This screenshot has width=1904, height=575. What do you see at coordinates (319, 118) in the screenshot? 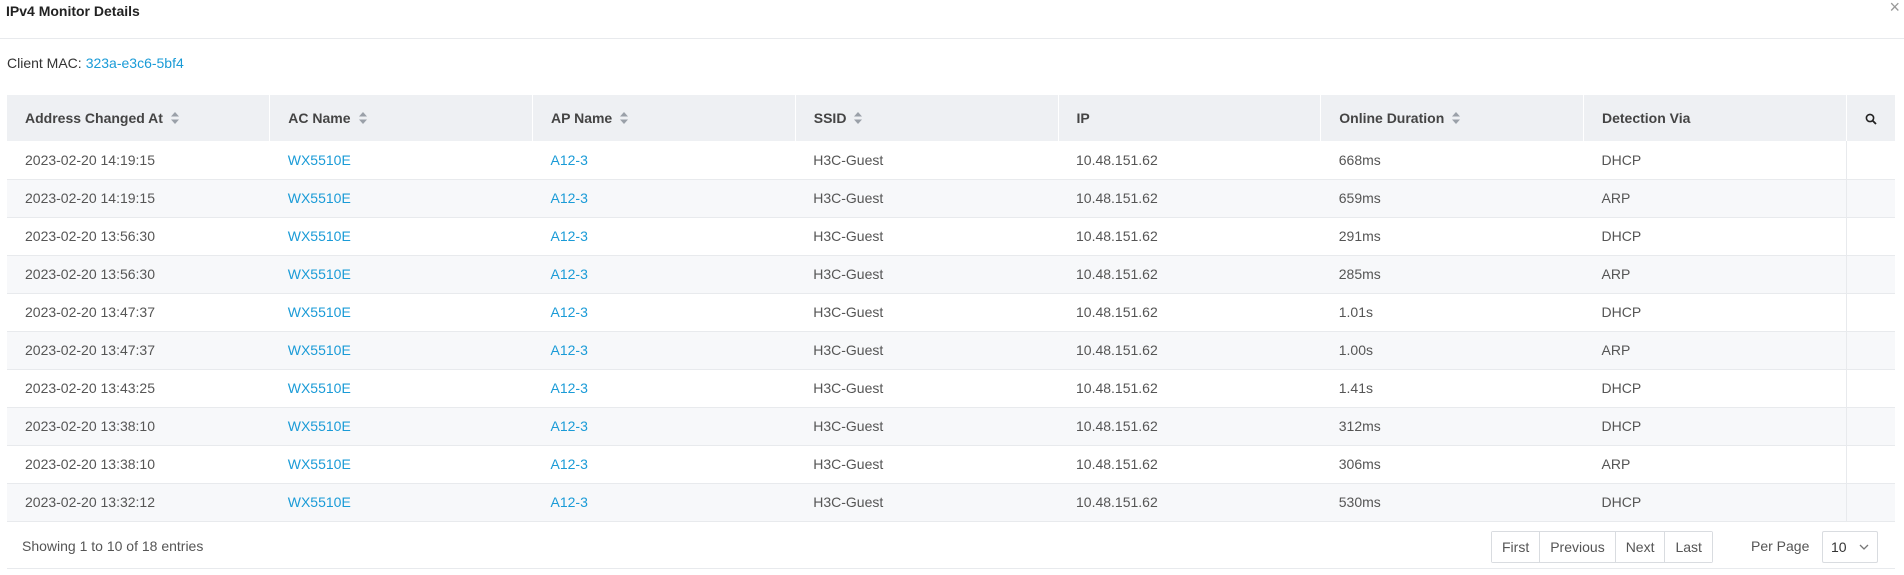
I see `column-header-label: AC Name` at bounding box center [319, 118].